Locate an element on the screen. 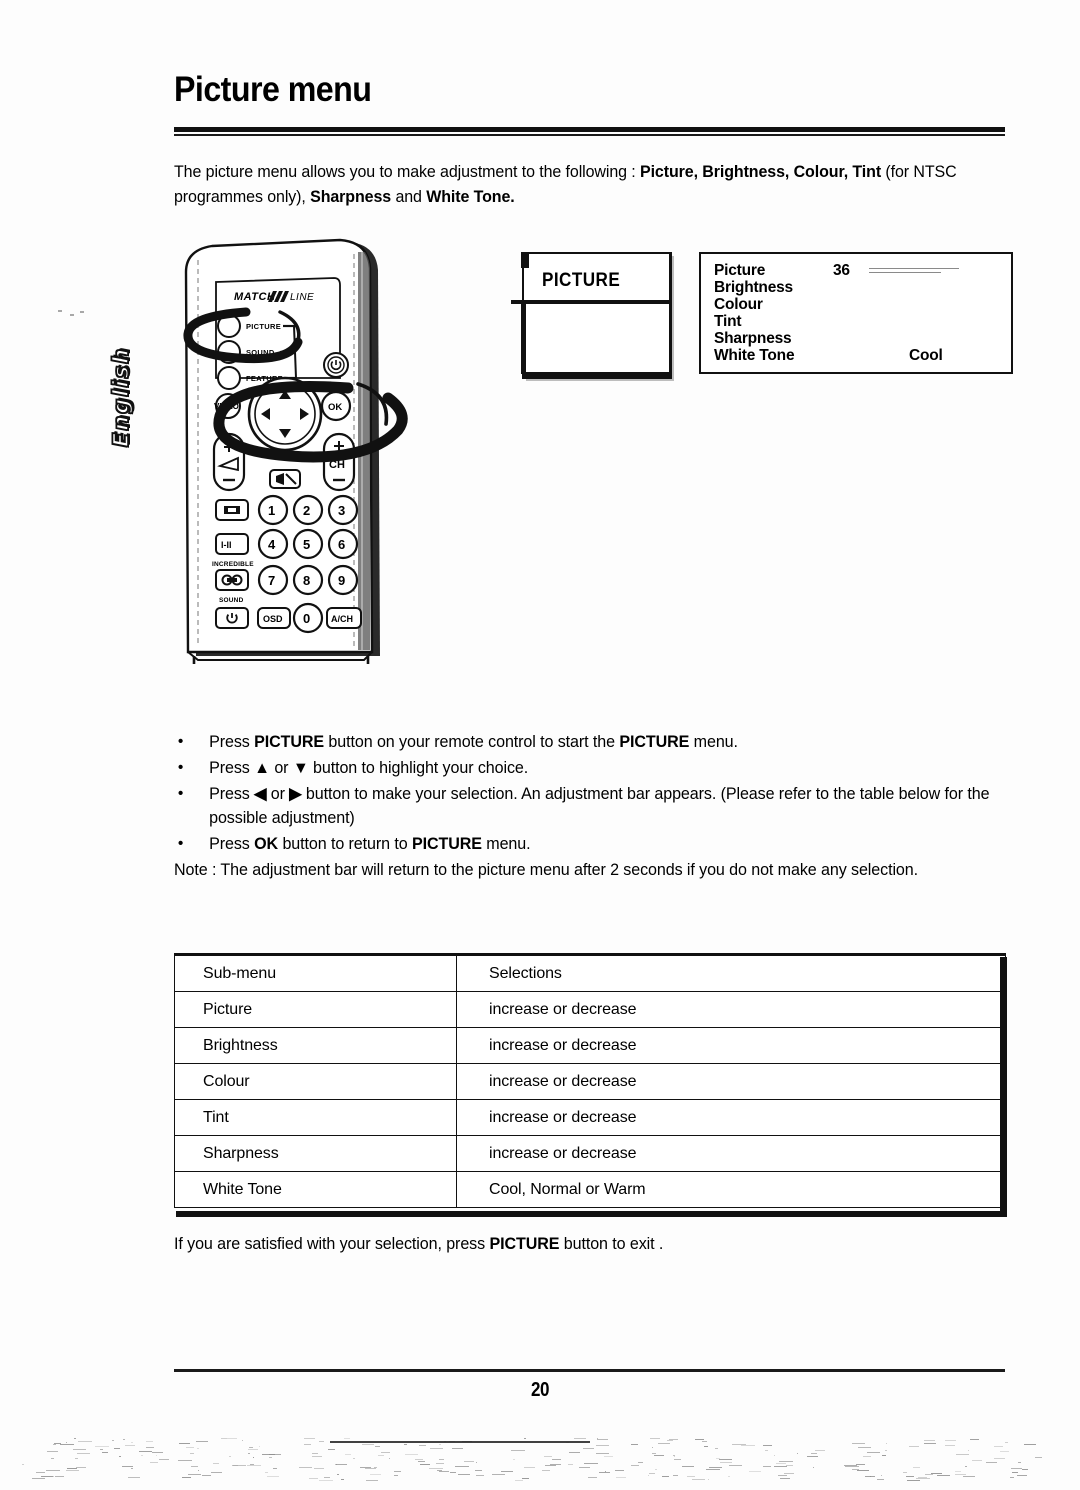 The width and height of the screenshot is (1080, 1490). osd-corner-mark is located at coordinates (525, 260).